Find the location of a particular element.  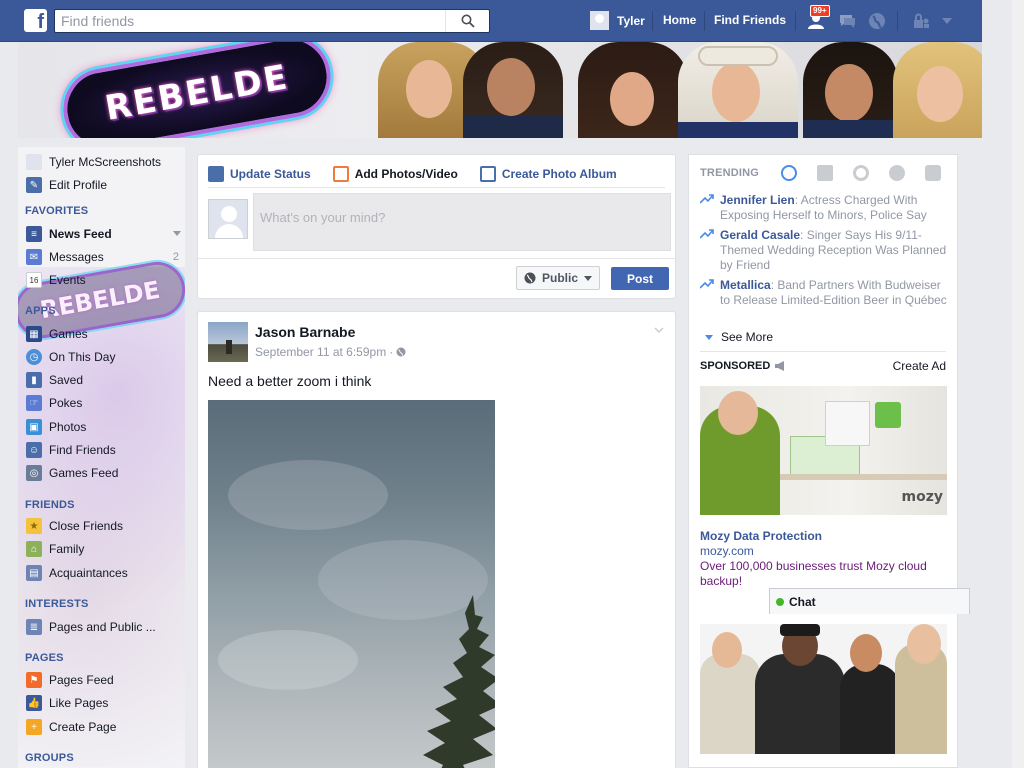

game-controller-icon: ◎ is located at coordinates (34, 473).